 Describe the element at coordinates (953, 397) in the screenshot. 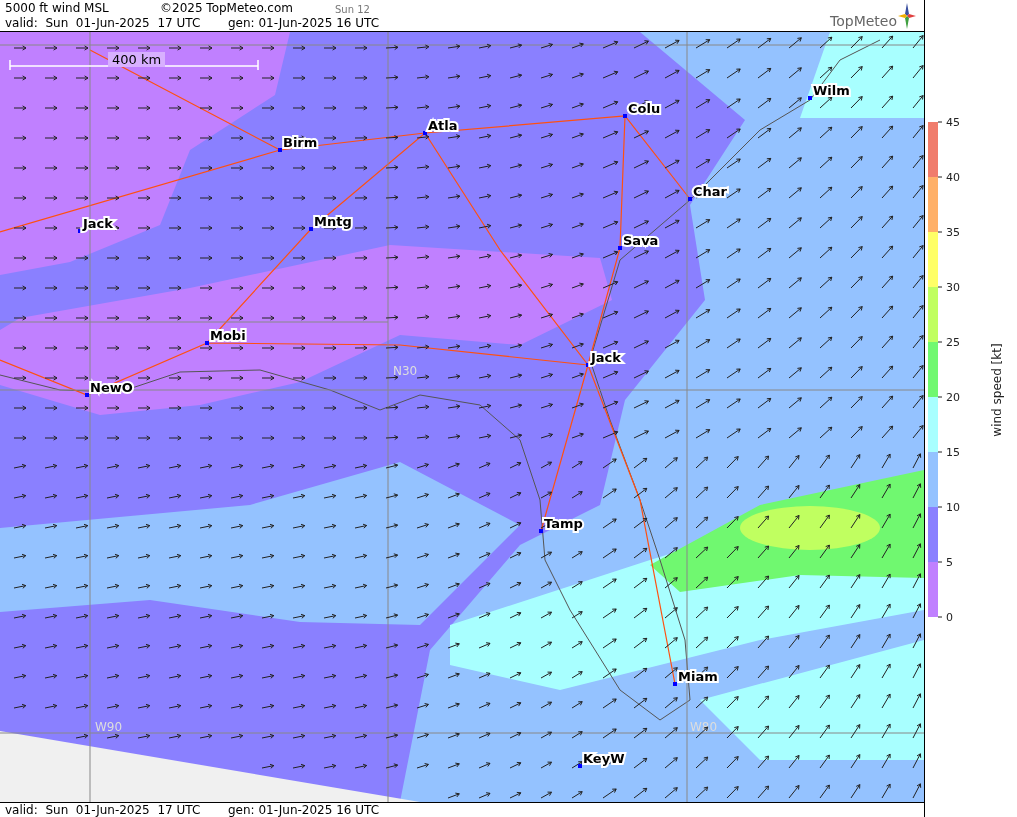

I see `tick-label: 20` at that location.